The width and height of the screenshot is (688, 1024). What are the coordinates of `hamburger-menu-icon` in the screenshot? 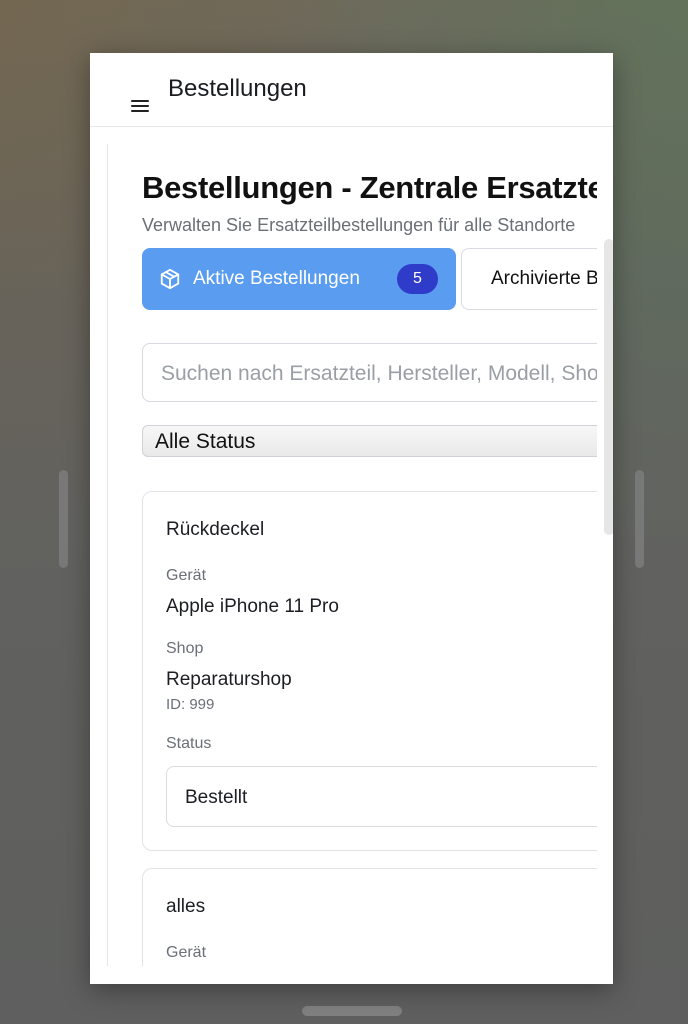 It's located at (140, 106).